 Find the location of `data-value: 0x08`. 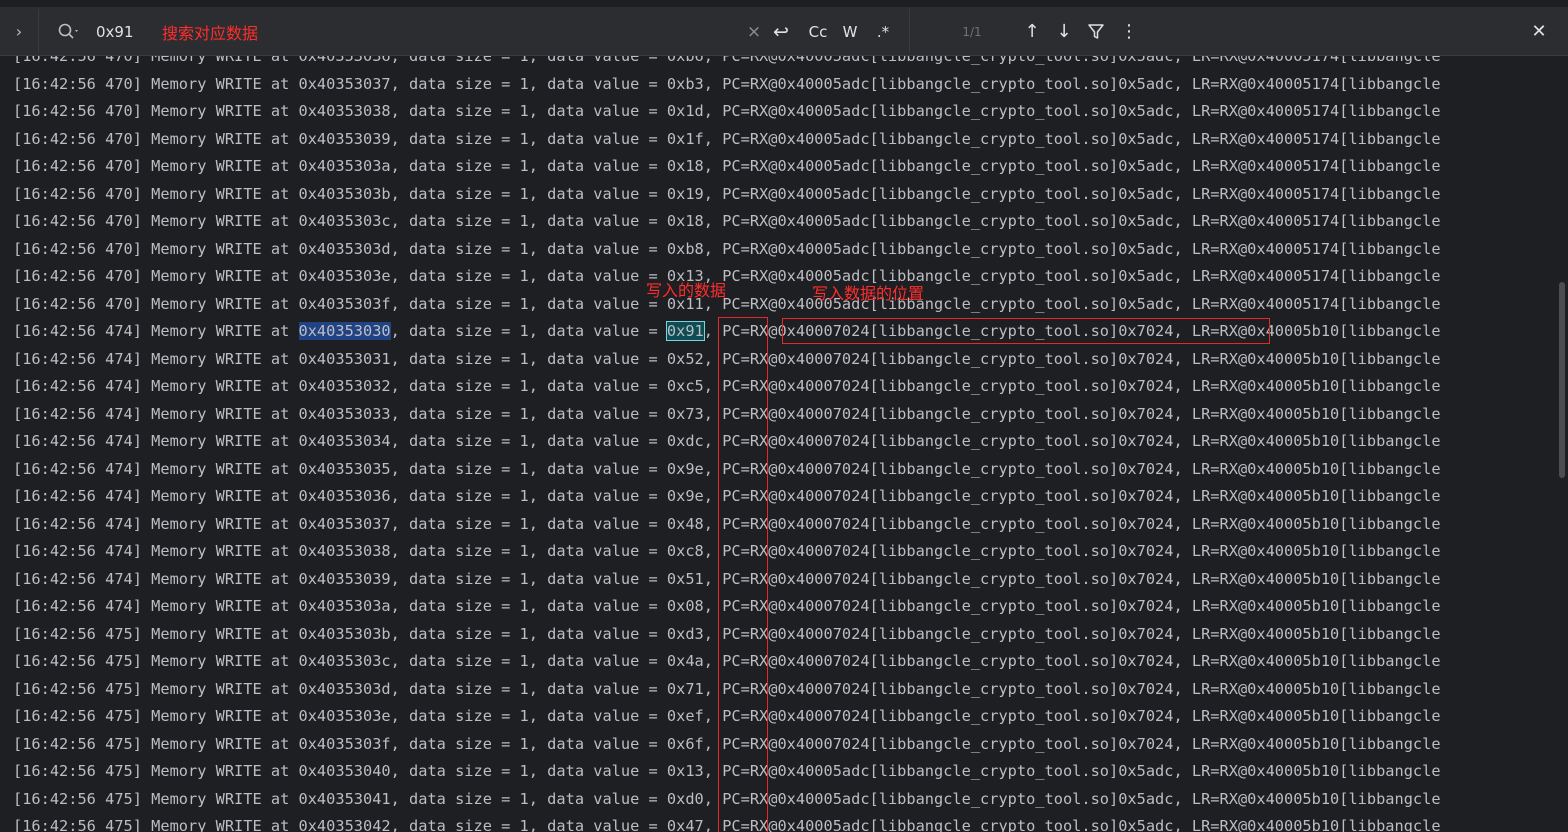

data-value: 0x08 is located at coordinates (685, 606).